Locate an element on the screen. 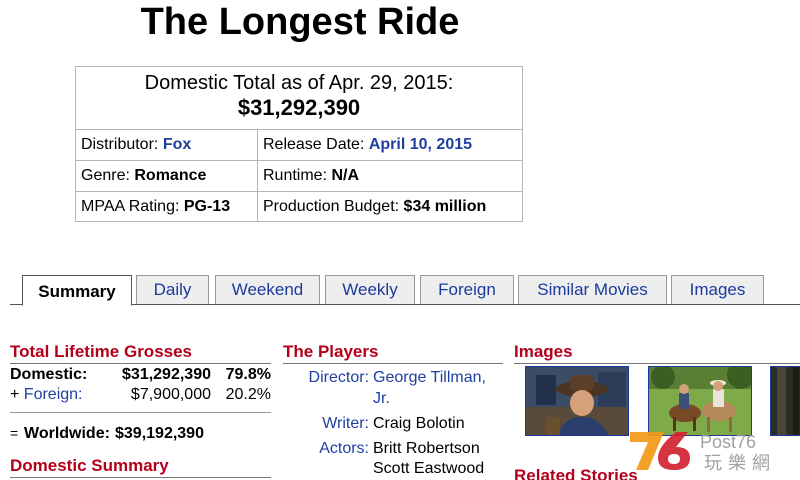 The image size is (800, 480). foreign-row-label: + Foreign: is located at coordinates (46, 395).